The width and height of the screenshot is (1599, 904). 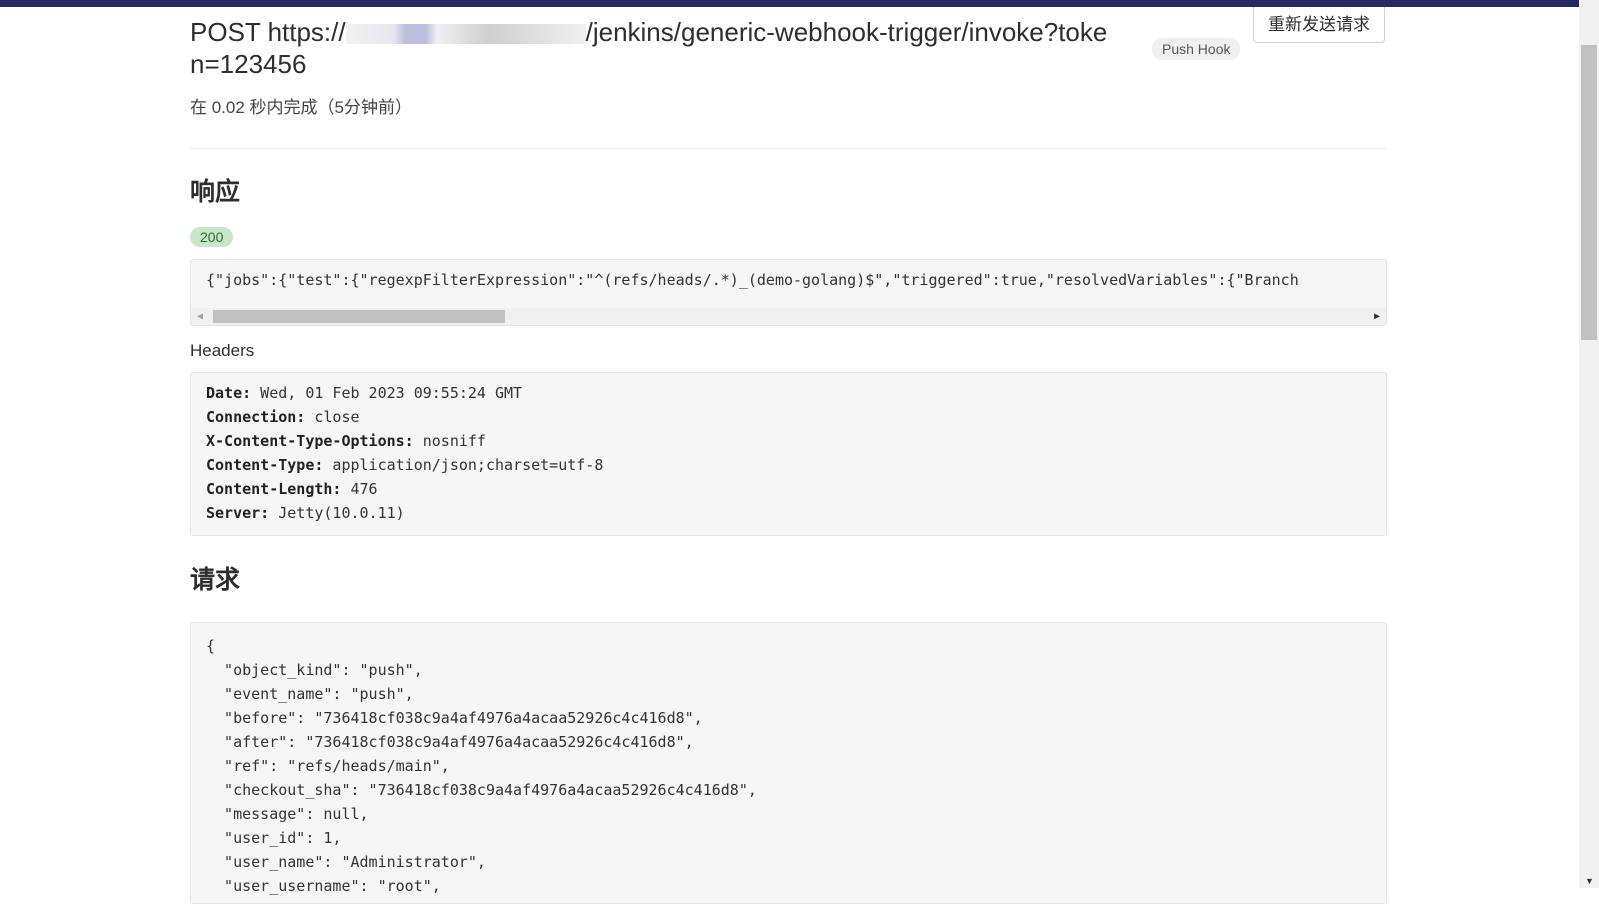 What do you see at coordinates (215, 580) in the screenshot?
I see `request-heading: 请求` at bounding box center [215, 580].